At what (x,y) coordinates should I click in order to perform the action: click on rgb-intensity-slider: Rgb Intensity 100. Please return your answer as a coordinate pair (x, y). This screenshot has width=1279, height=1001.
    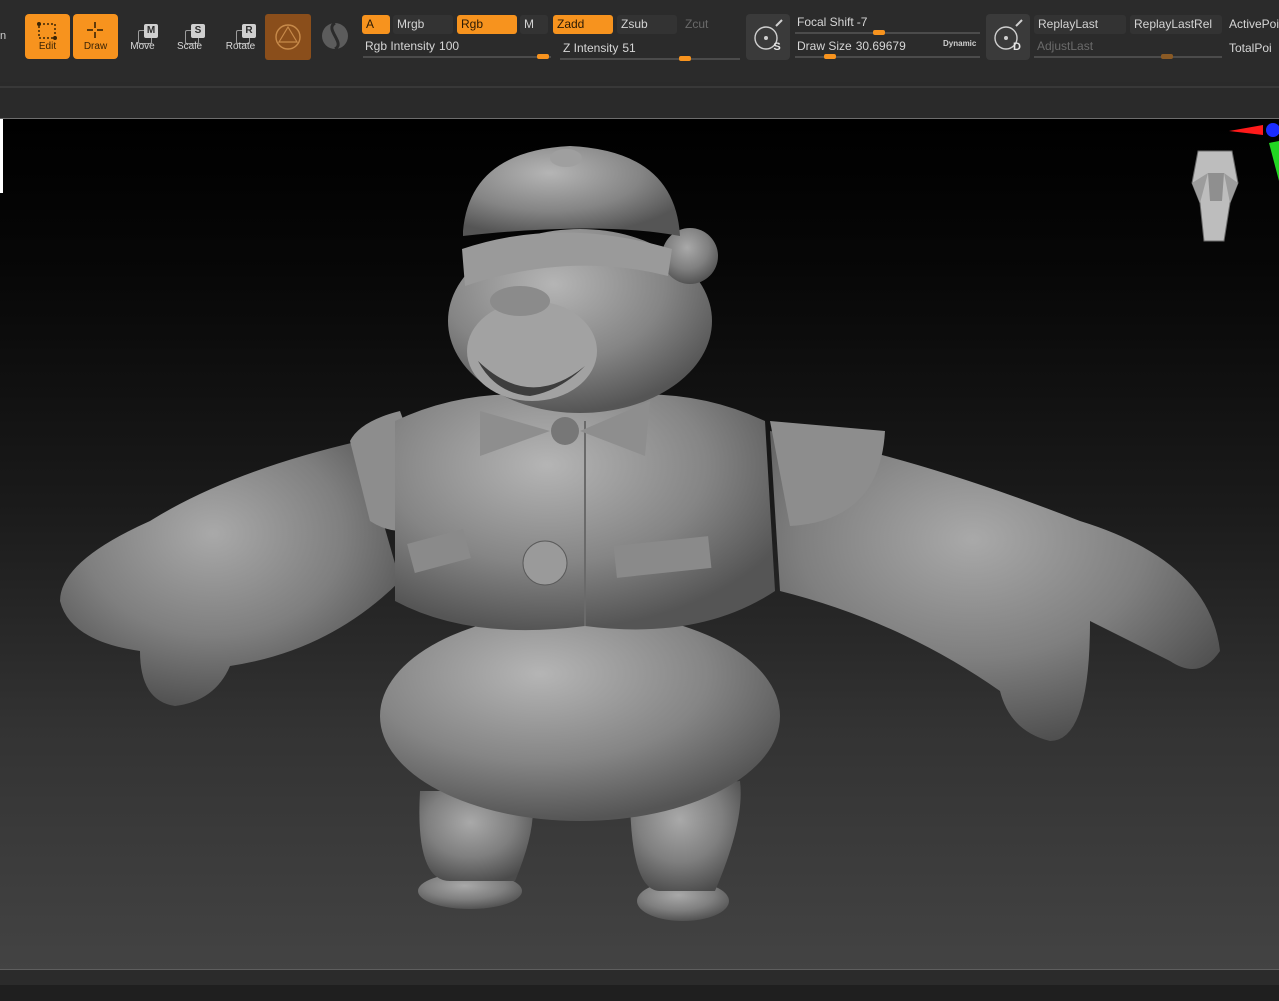
    Looking at the image, I should click on (412, 46).